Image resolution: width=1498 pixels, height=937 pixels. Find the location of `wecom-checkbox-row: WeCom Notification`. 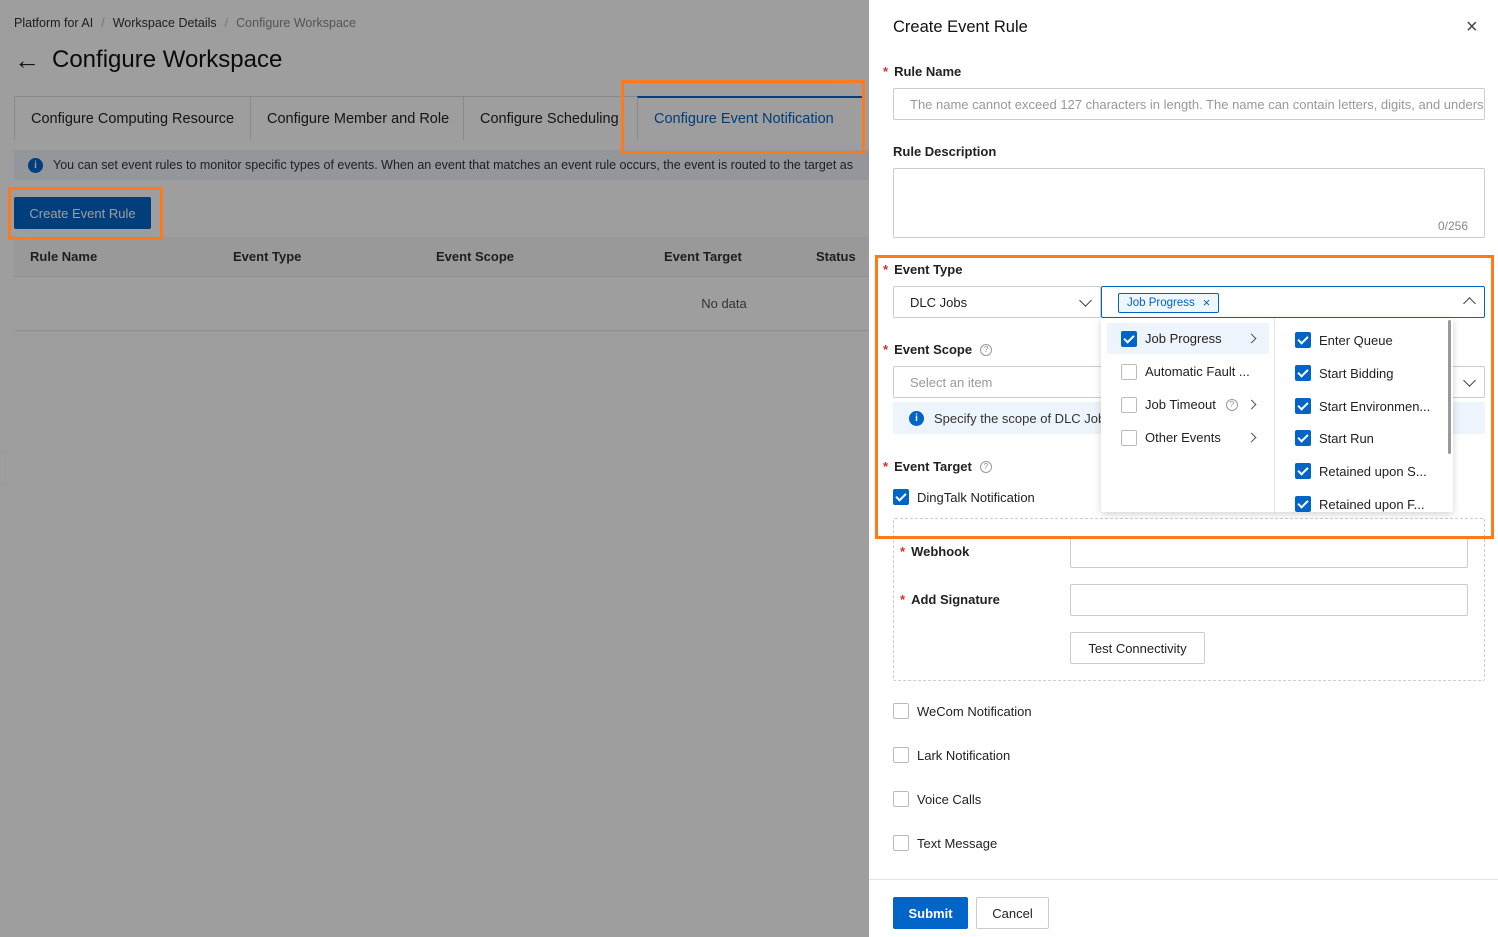

wecom-checkbox-row: WeCom Notification is located at coordinates (962, 711).